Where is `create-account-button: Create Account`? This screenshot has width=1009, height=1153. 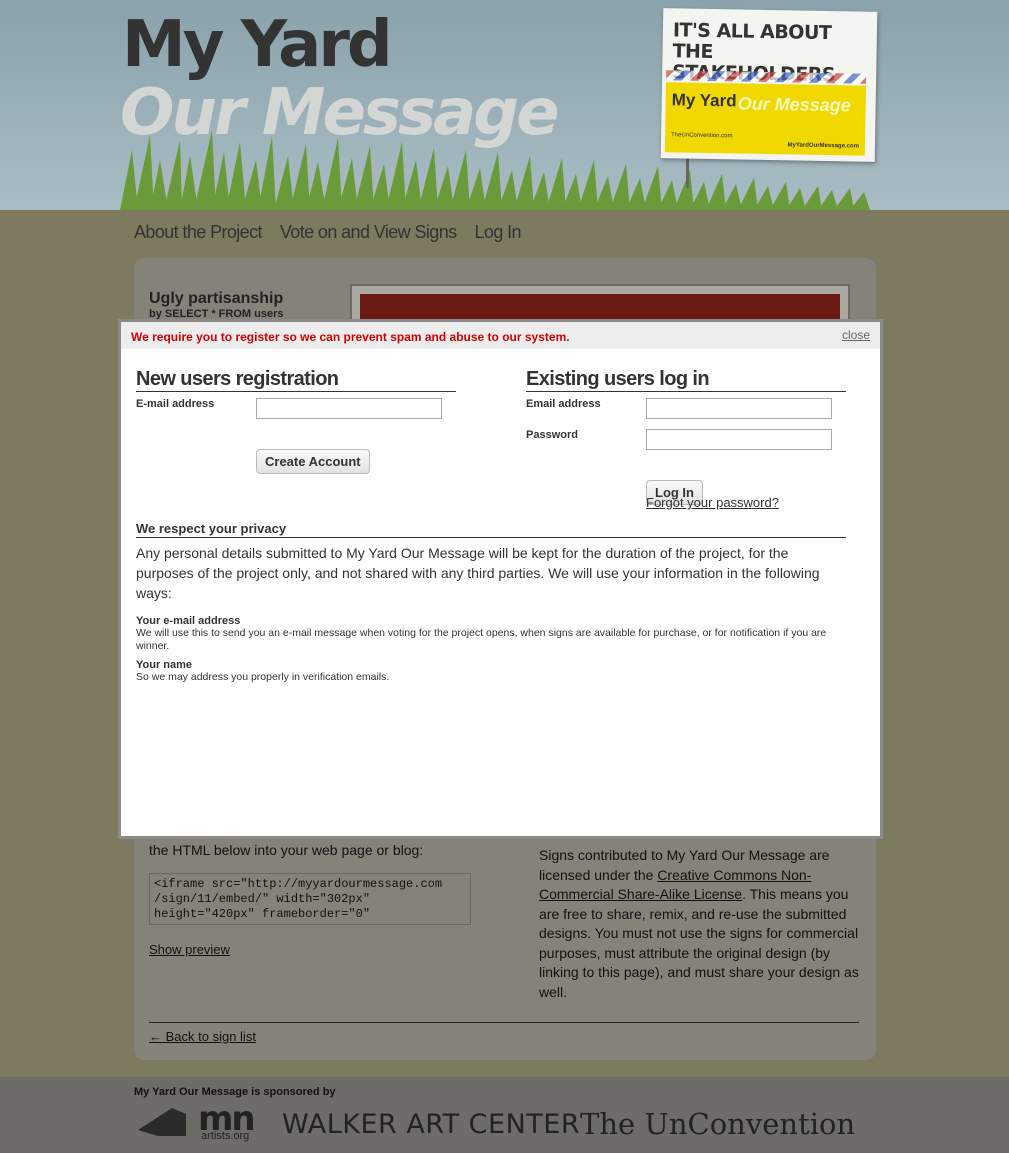
create-account-button: Create Account is located at coordinates (313, 461).